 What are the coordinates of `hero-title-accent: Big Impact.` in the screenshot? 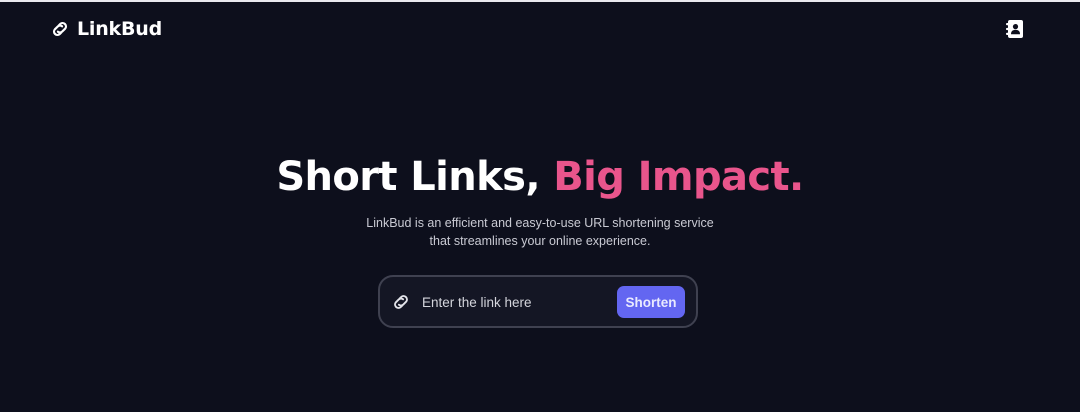 It's located at (678, 177).